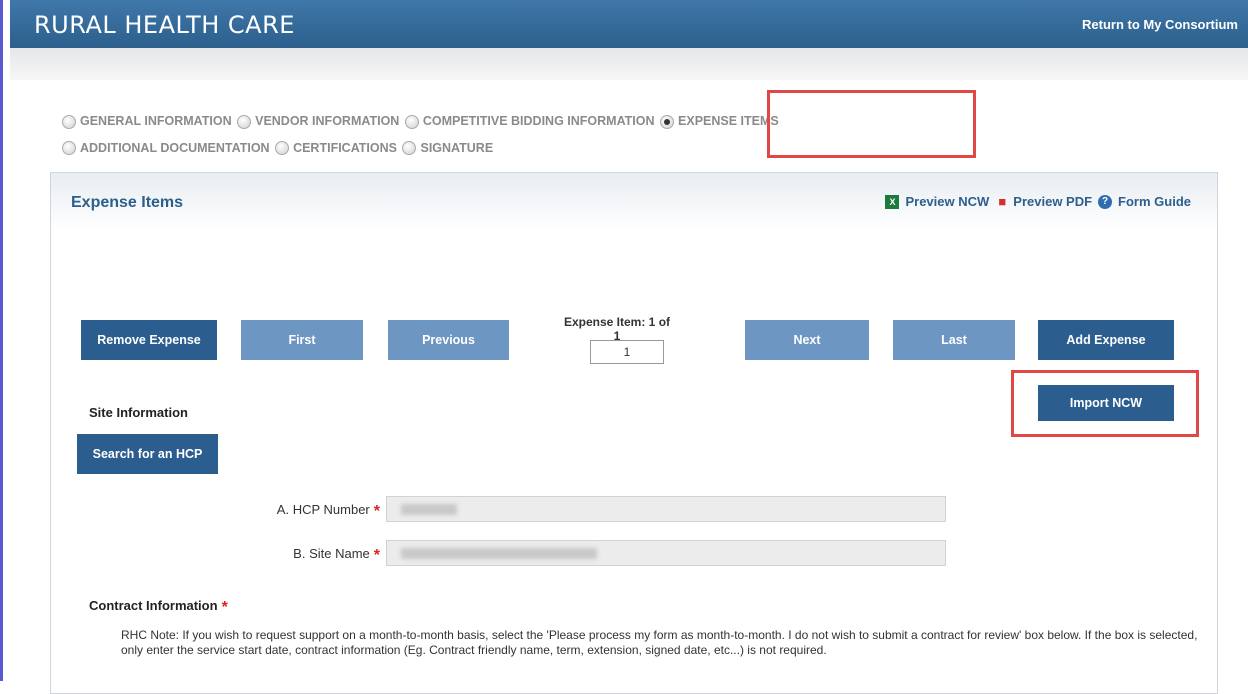 This screenshot has width=1248, height=694. What do you see at coordinates (629, 64) in the screenshot?
I see `header-subband` at bounding box center [629, 64].